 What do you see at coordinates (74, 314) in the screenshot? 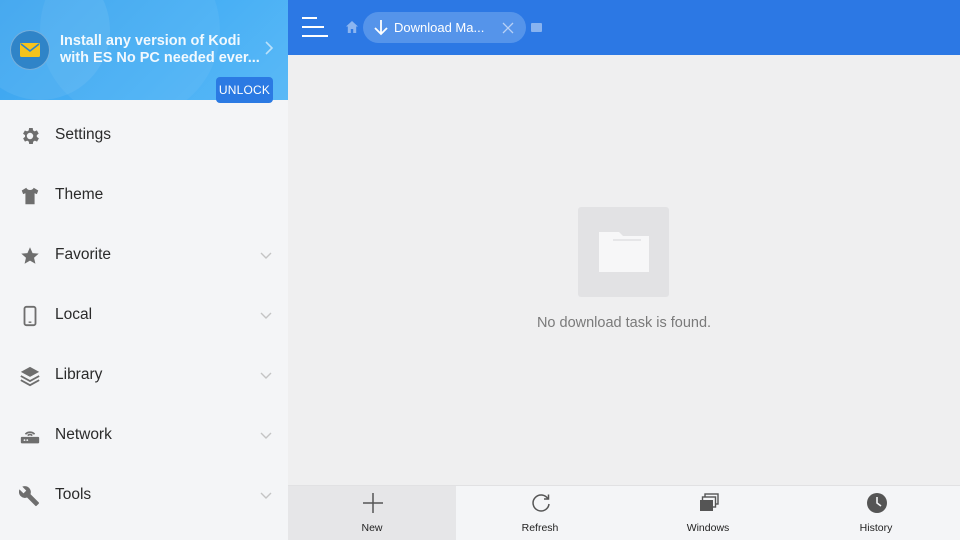
I see `sidebar-item-label: Local` at bounding box center [74, 314].